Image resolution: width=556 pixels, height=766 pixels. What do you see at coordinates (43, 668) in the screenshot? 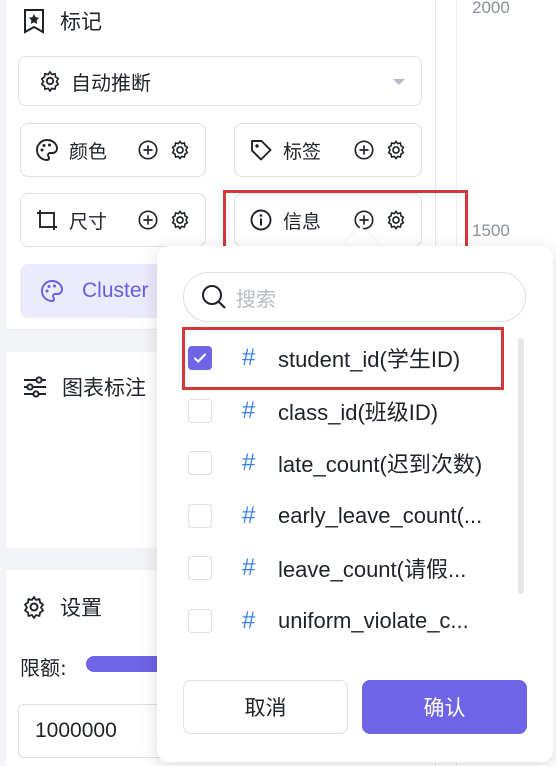
I see `quota-label: 限额:` at bounding box center [43, 668].